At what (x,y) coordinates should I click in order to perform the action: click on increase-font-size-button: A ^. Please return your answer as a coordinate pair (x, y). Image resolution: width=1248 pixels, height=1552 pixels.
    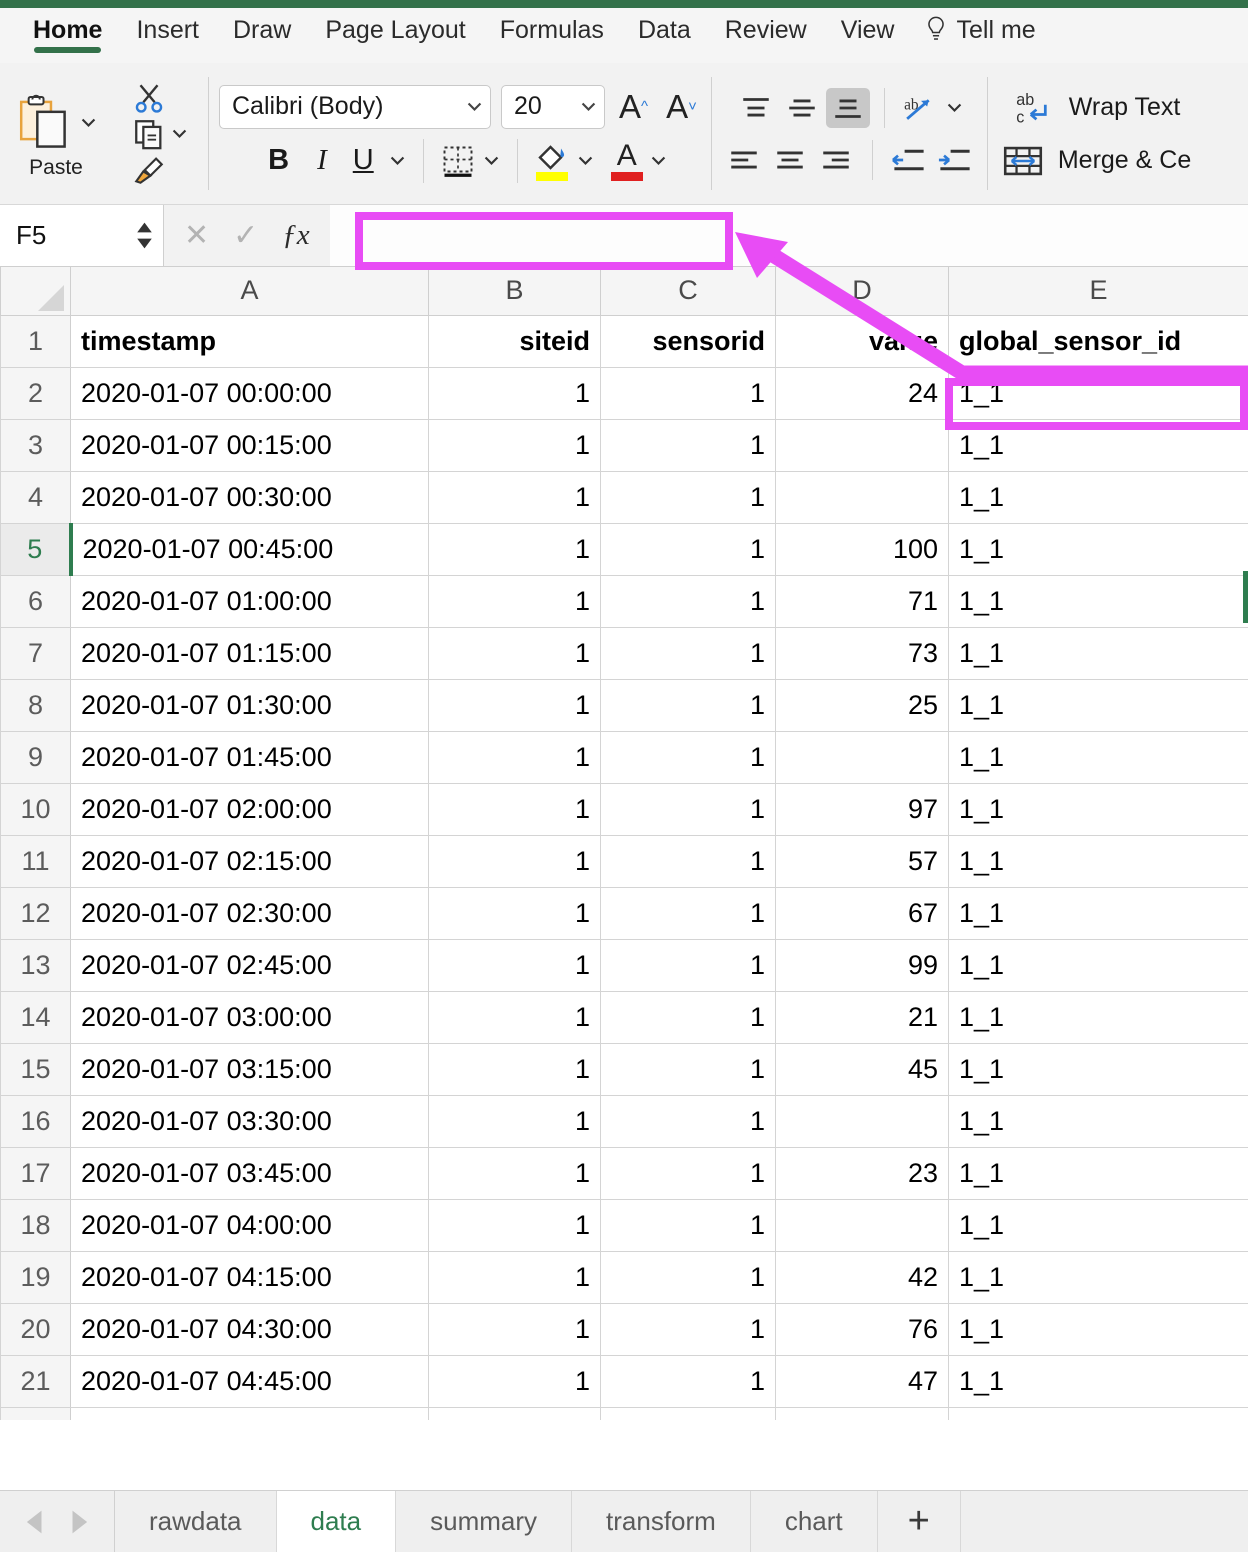
    Looking at the image, I should click on (633, 107).